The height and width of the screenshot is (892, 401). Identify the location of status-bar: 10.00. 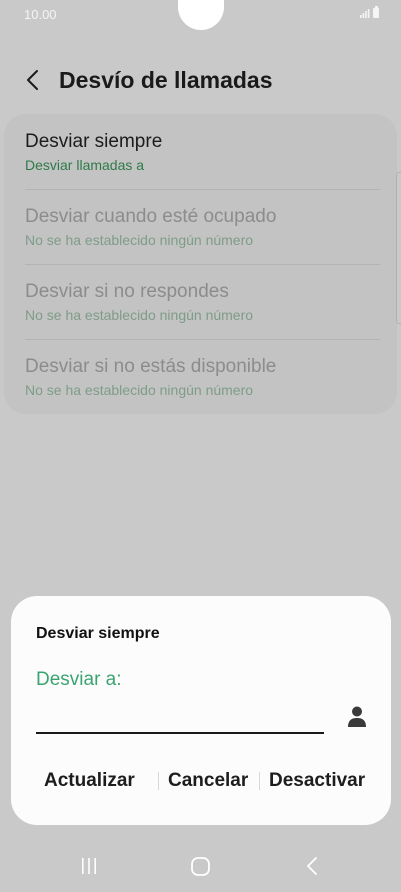
(200, 15).